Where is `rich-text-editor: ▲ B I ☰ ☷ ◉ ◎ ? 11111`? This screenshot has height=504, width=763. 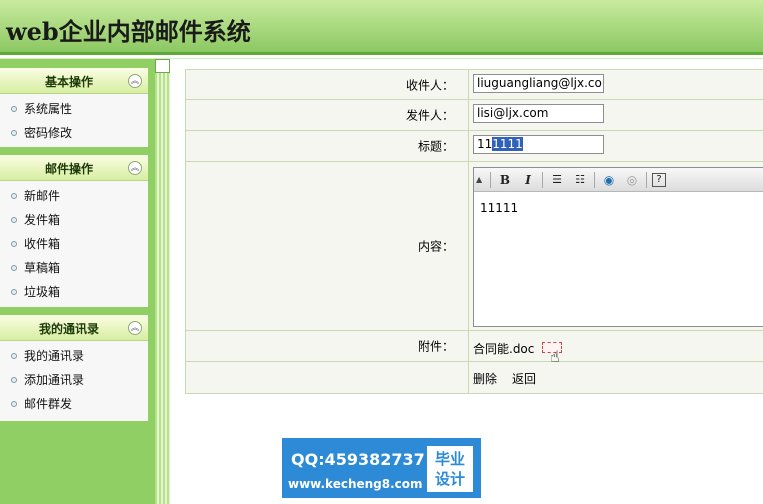
rich-text-editor: ▲ B I ☰ ☷ ◉ ◎ ? 11111 is located at coordinates (618, 247).